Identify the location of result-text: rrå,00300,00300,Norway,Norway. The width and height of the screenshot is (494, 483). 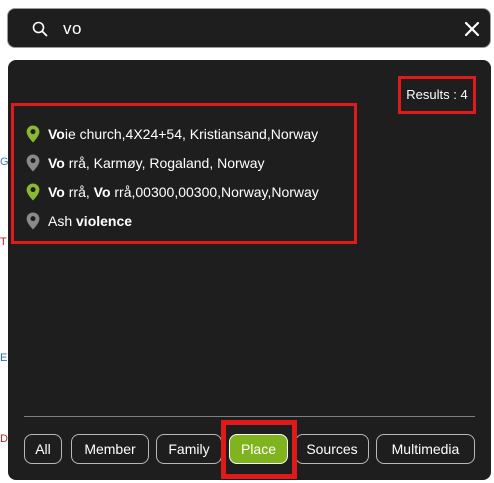
(214, 192).